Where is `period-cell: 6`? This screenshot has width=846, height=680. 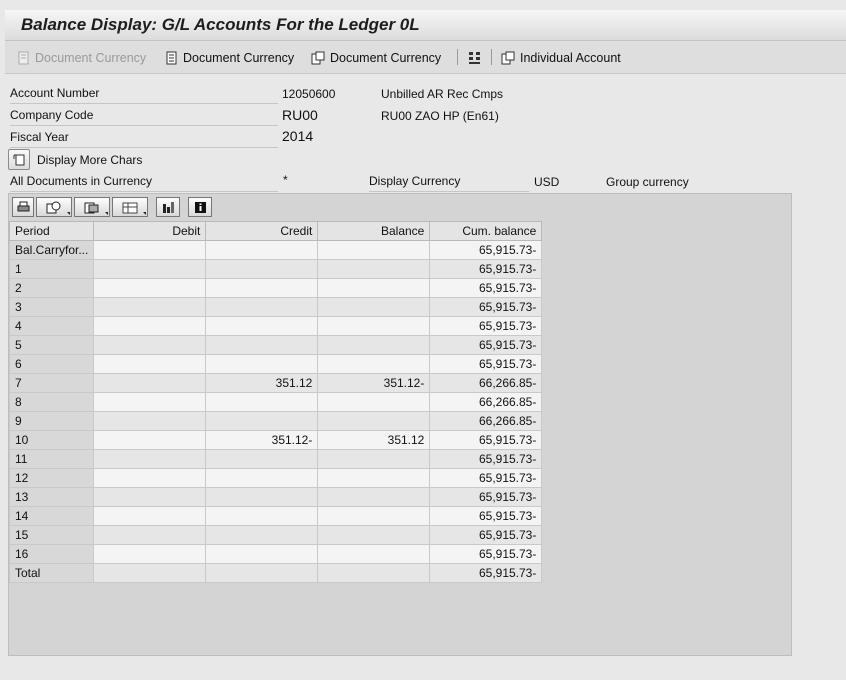 period-cell: 6 is located at coordinates (51, 364).